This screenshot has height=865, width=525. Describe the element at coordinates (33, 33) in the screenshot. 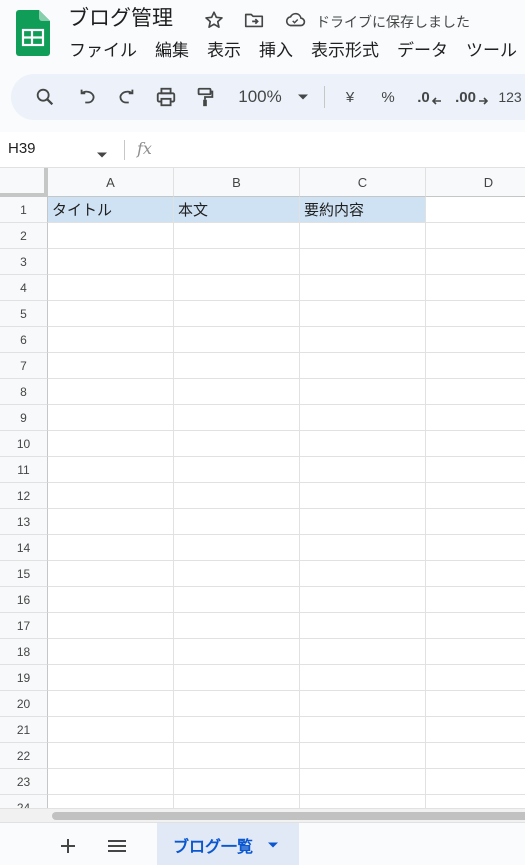

I see `sheets-logo-icon` at that location.